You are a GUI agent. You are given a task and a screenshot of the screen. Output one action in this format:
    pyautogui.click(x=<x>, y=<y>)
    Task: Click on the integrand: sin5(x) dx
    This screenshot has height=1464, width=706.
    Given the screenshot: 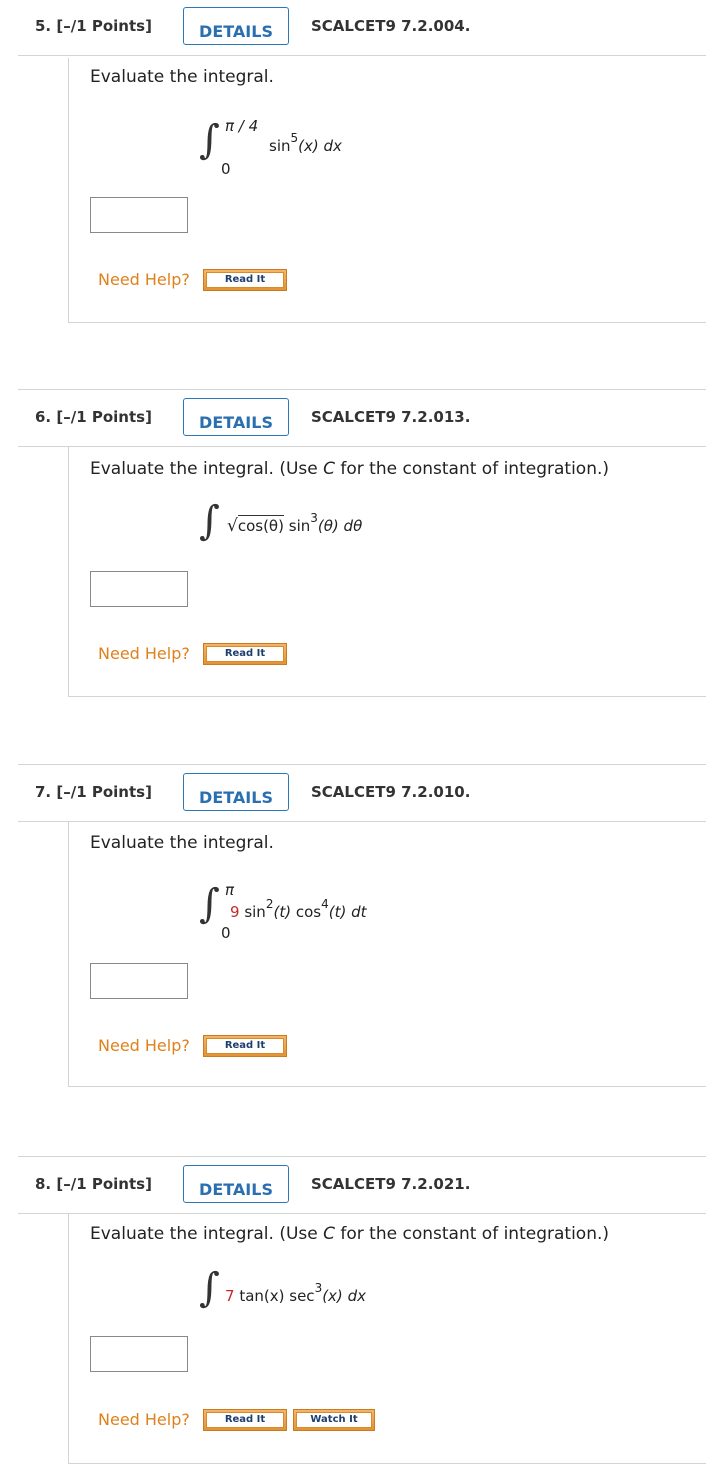 What is the action you would take?
    pyautogui.click(x=305, y=143)
    